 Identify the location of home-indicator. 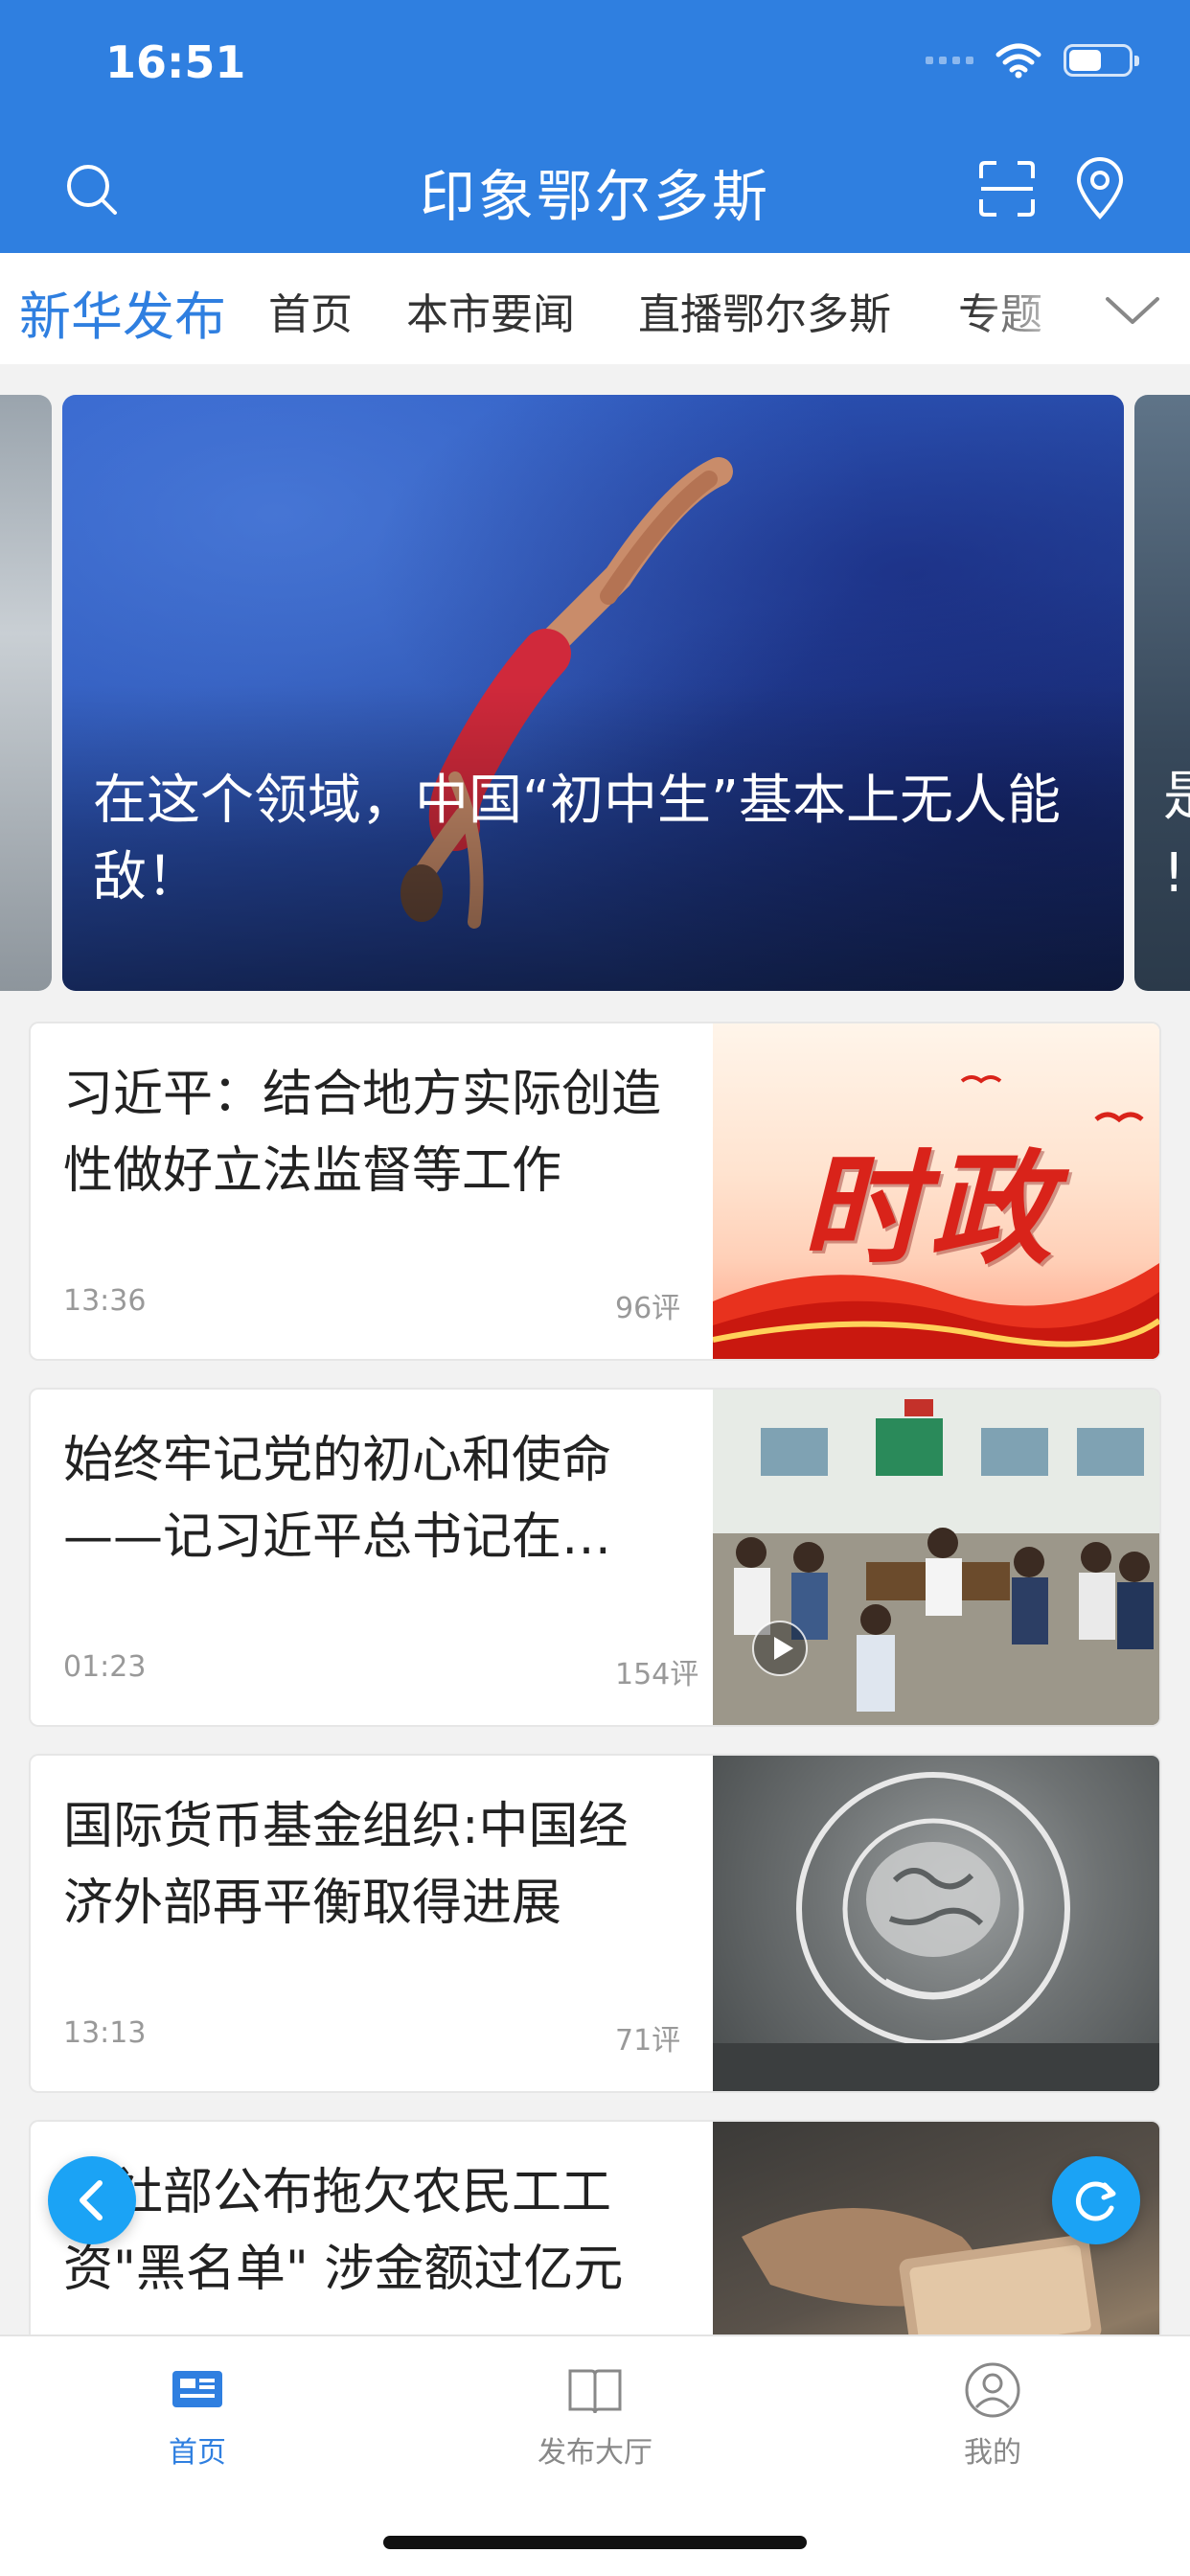
(595, 2542).